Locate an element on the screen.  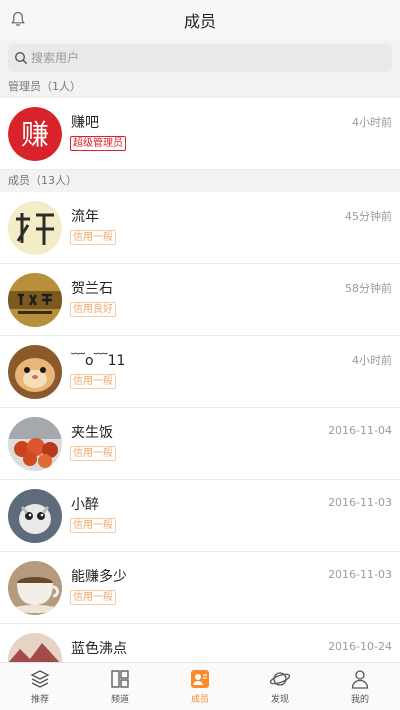
member-name: 贺兰石 is located at coordinates (92, 289).